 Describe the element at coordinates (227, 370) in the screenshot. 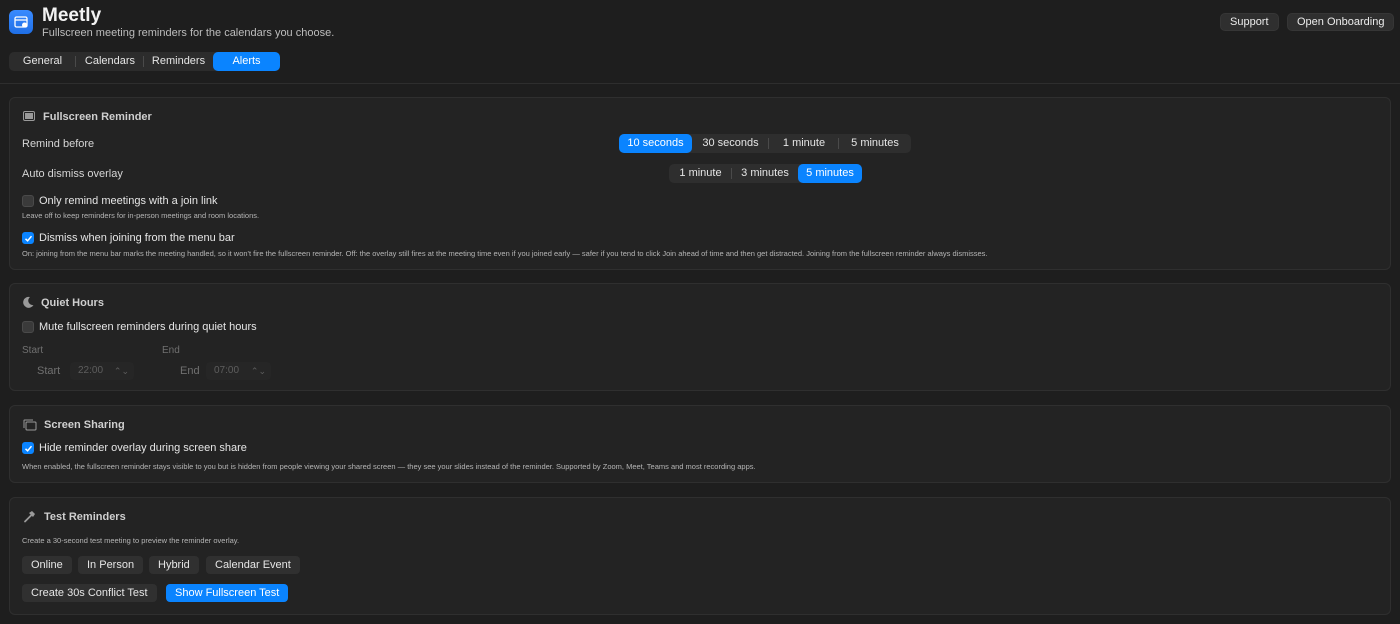

I see `end-time-value: 07:00` at that location.